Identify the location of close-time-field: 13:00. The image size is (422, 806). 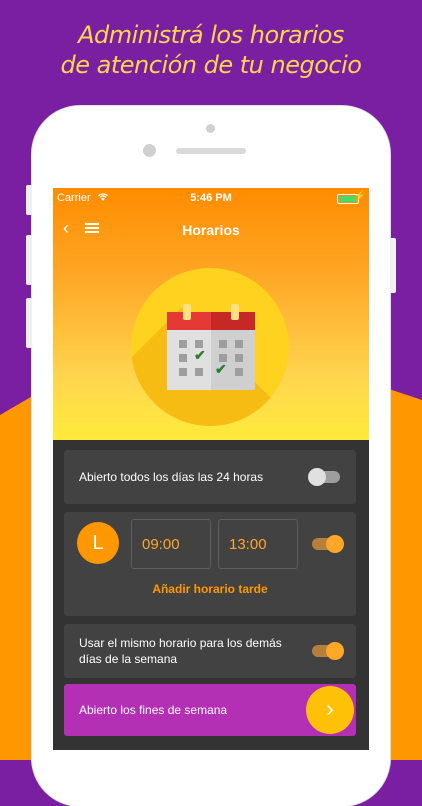
(258, 544).